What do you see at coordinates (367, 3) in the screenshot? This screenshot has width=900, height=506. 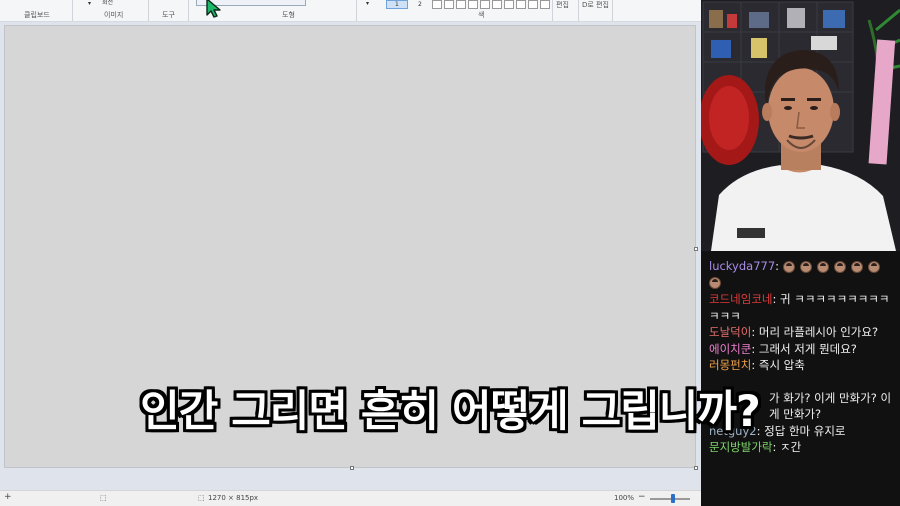 I see `outline-dropdown-icon: ▾` at bounding box center [367, 3].